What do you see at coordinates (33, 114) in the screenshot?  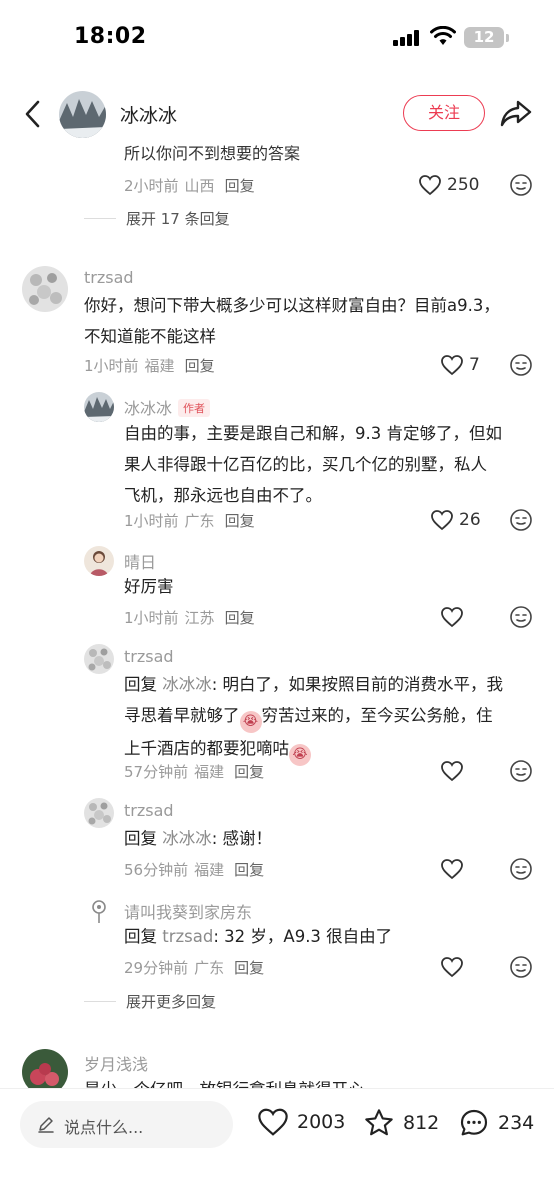 I see `back-icon` at bounding box center [33, 114].